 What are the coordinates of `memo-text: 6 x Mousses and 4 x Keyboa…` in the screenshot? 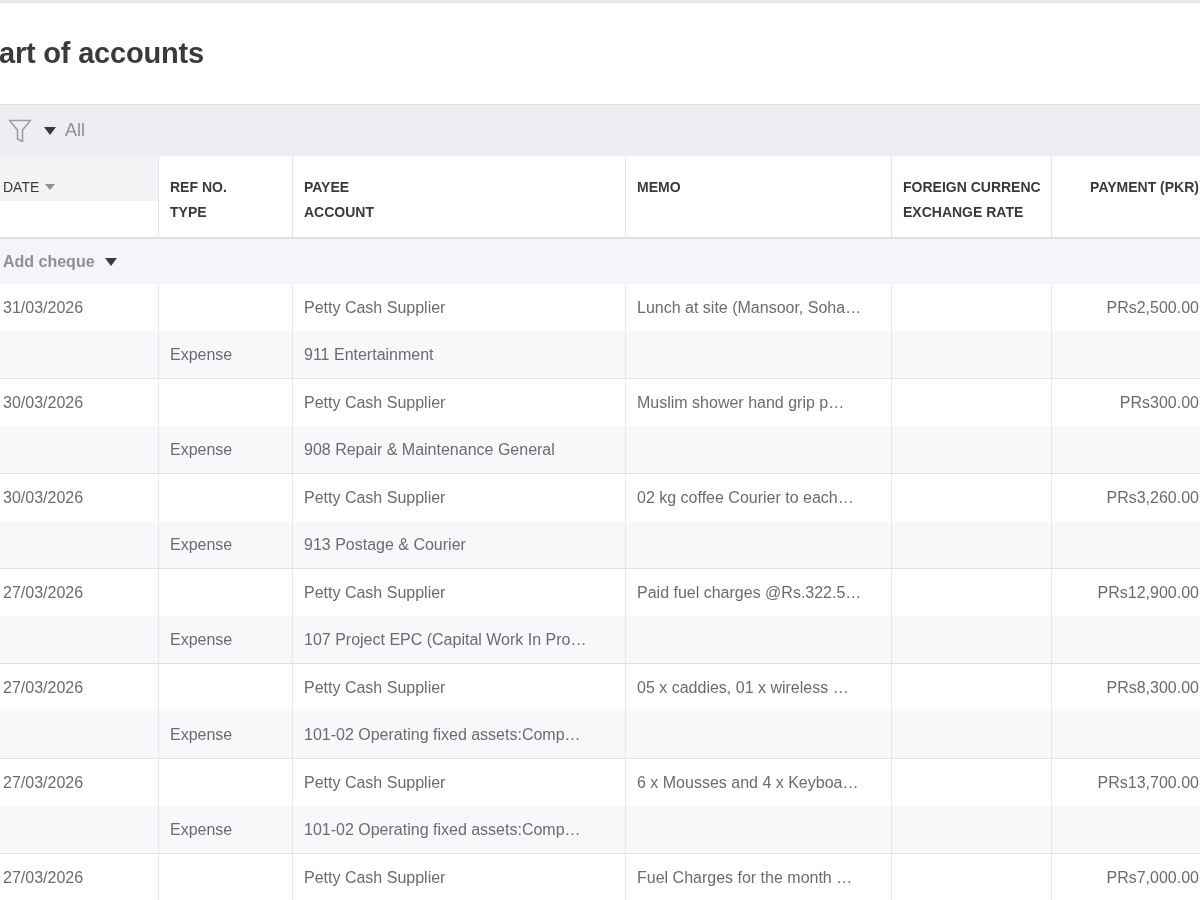 It's located at (748, 782).